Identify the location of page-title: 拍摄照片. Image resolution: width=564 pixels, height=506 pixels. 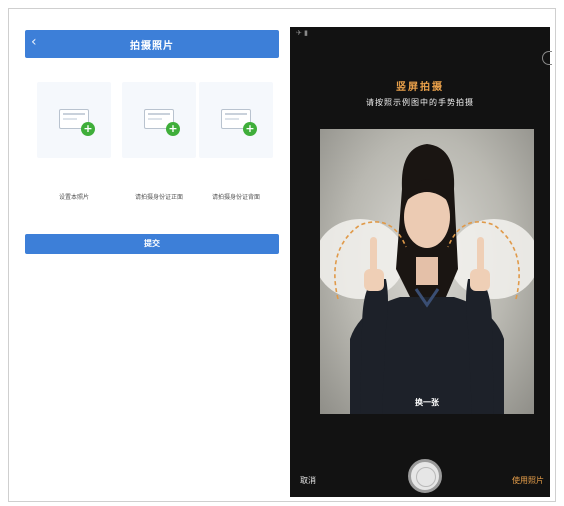
(152, 46).